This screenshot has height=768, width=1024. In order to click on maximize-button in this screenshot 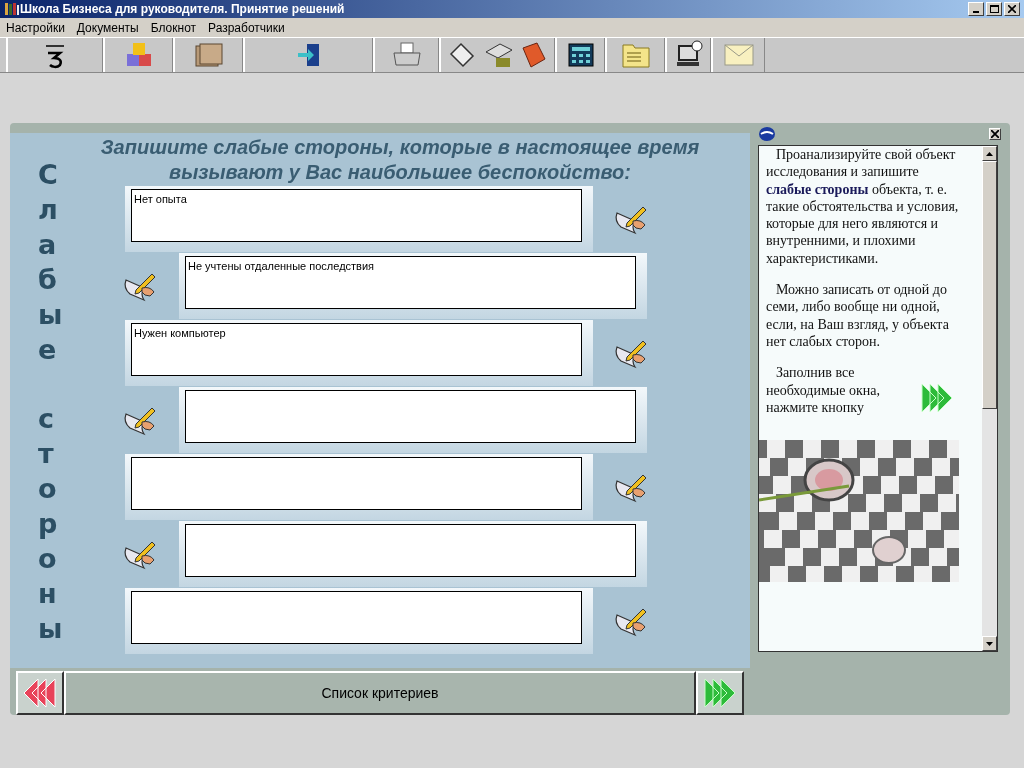, I will do `click(994, 9)`.